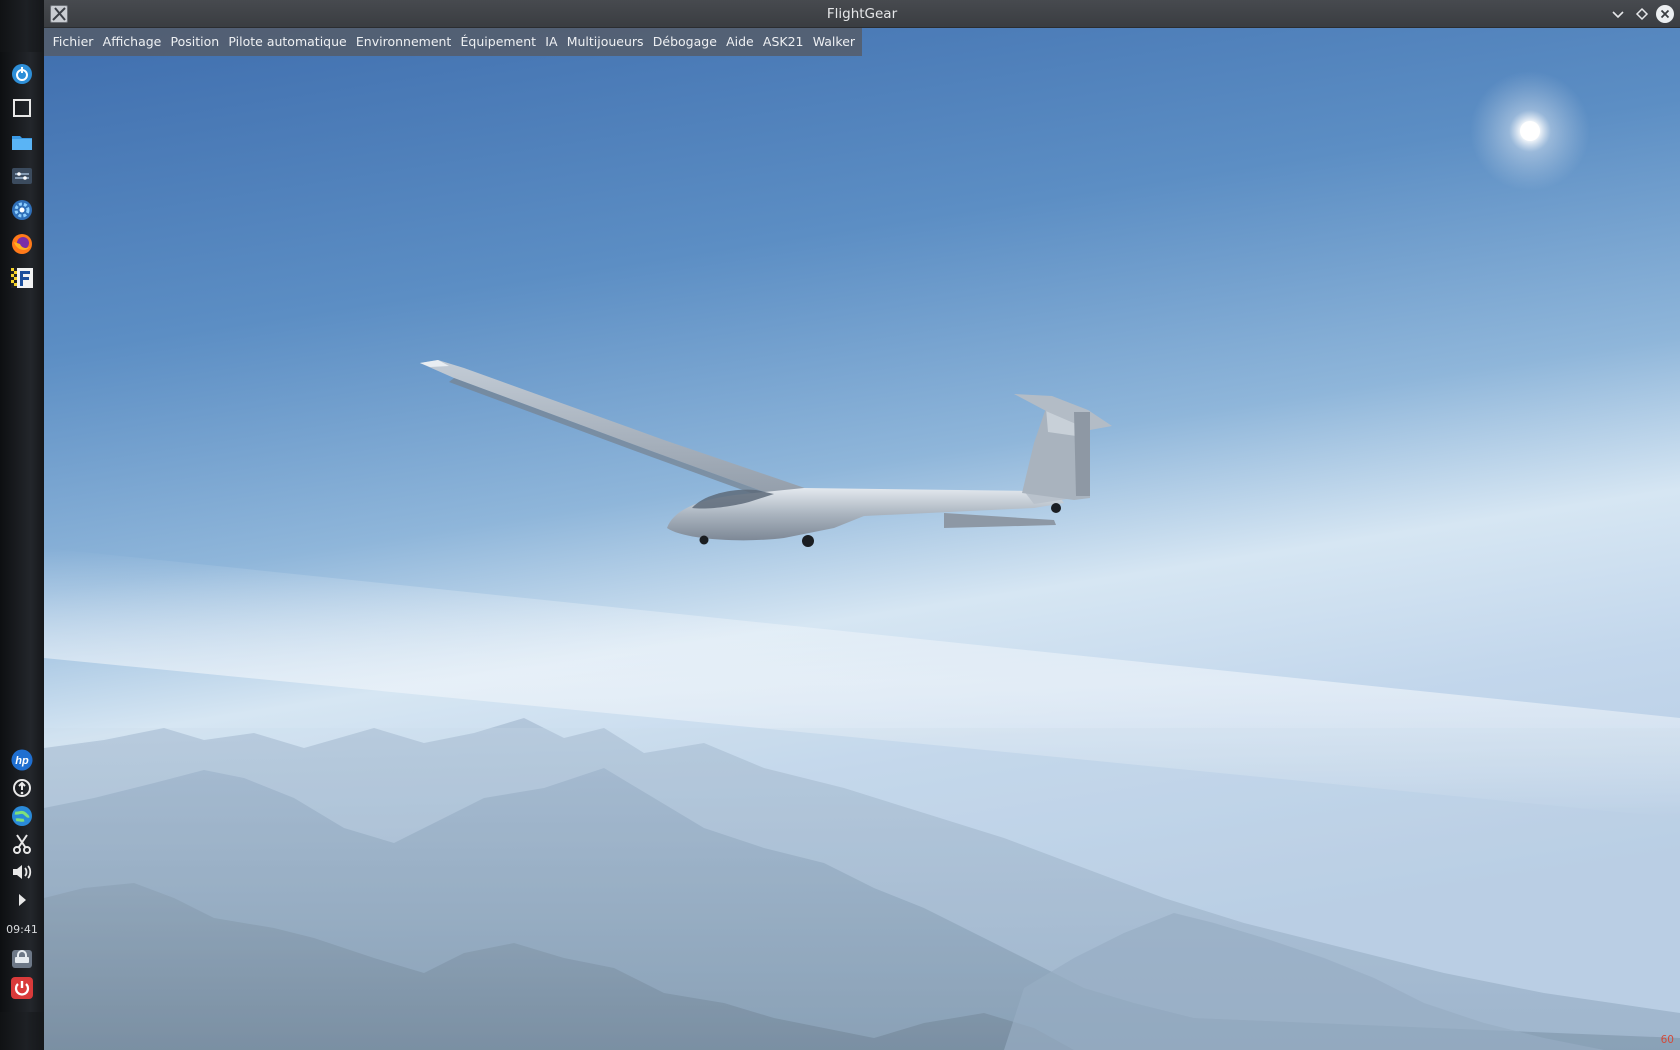 Image resolution: width=1680 pixels, height=1050 pixels. I want to click on menu-fichier: Fichier, so click(73, 42).